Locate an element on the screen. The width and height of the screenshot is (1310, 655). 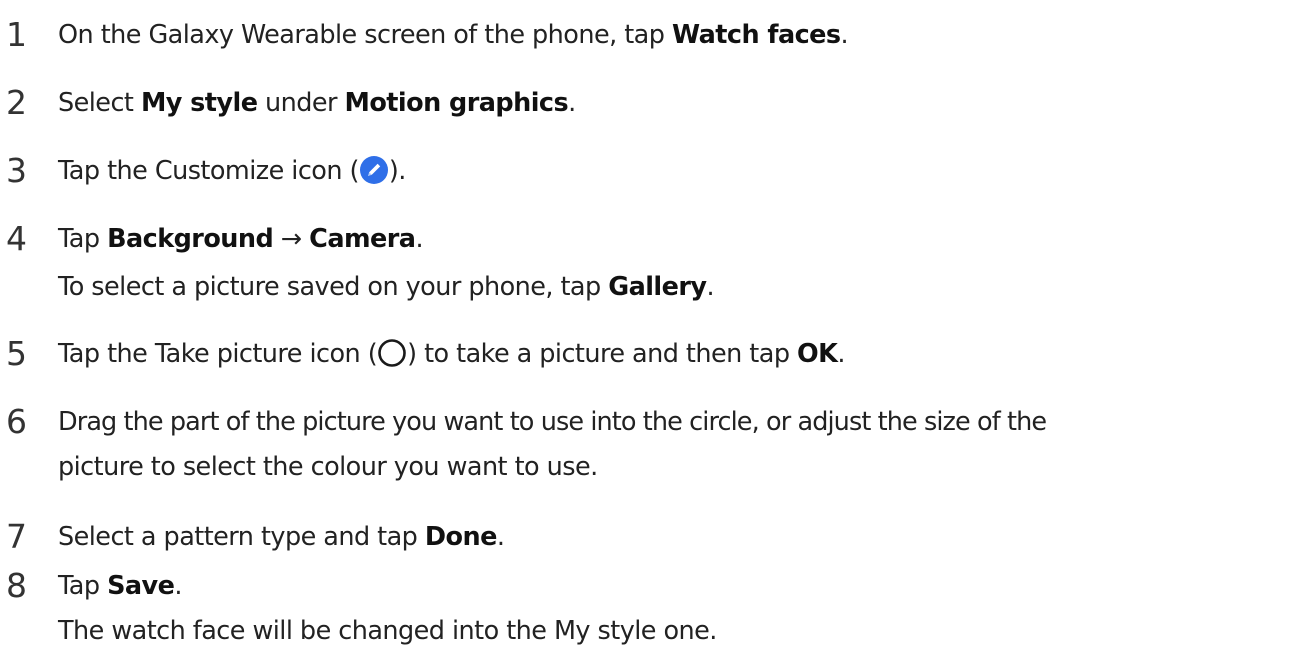
step-text-segment: Tap the Take picture icon ( is located at coordinates (218, 354).